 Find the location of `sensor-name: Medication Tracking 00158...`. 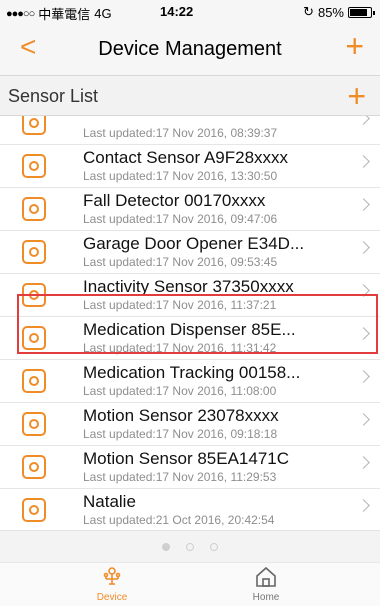

sensor-name: Medication Tracking 00158... is located at coordinates (192, 372).